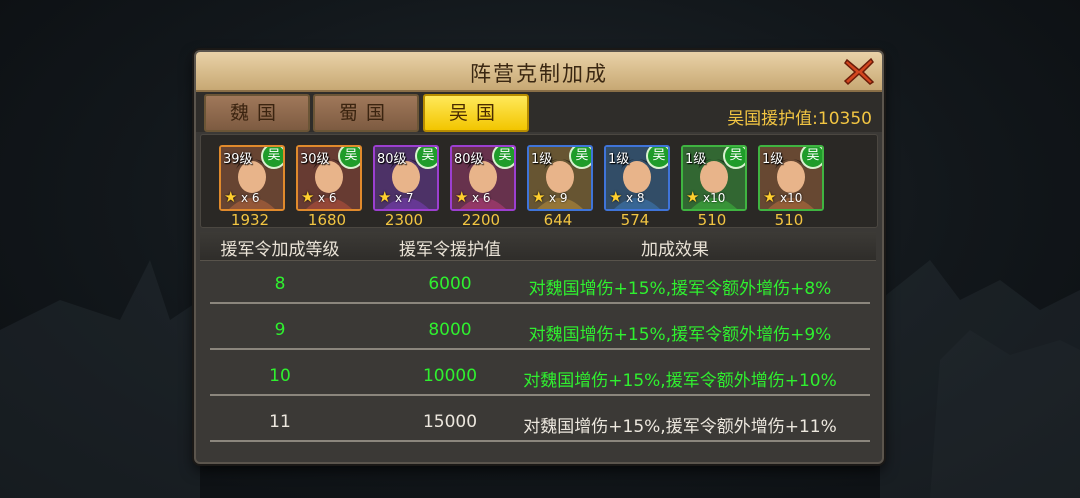  I want to click on row-effect: 对魏国增伤+15%,援军令额外增伤+11%, so click(680, 427).